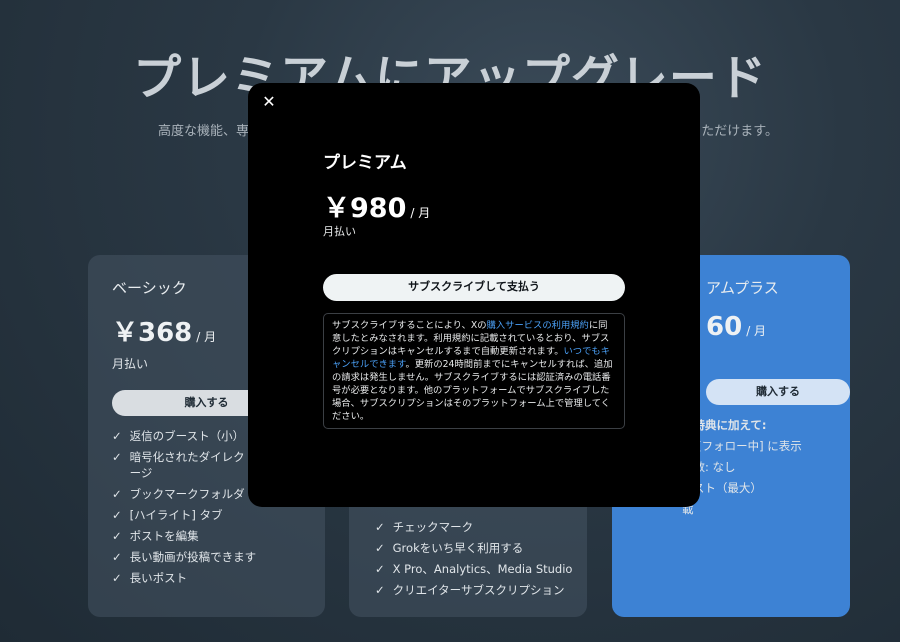 This screenshot has width=900, height=642. What do you see at coordinates (742, 509) in the screenshot?
I see `list-item: 載` at bounding box center [742, 509].